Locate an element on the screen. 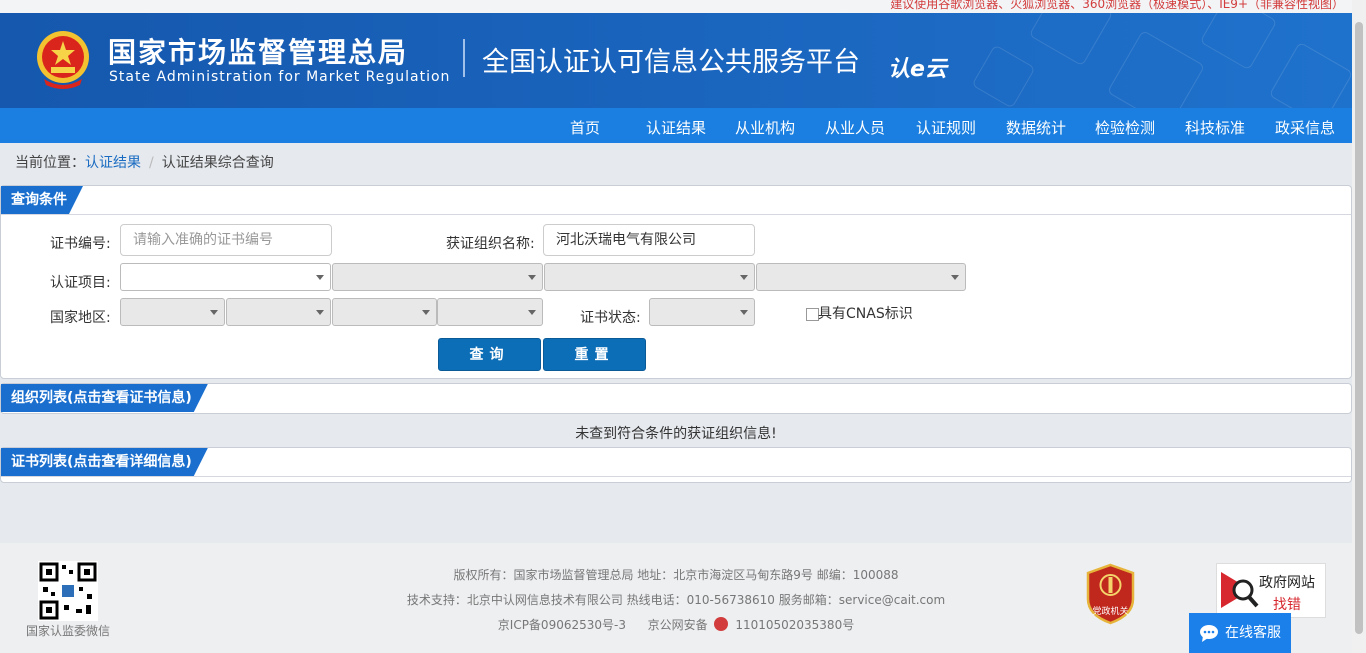  org-name-cn: 国家市场监督管理总局 is located at coordinates (258, 52).